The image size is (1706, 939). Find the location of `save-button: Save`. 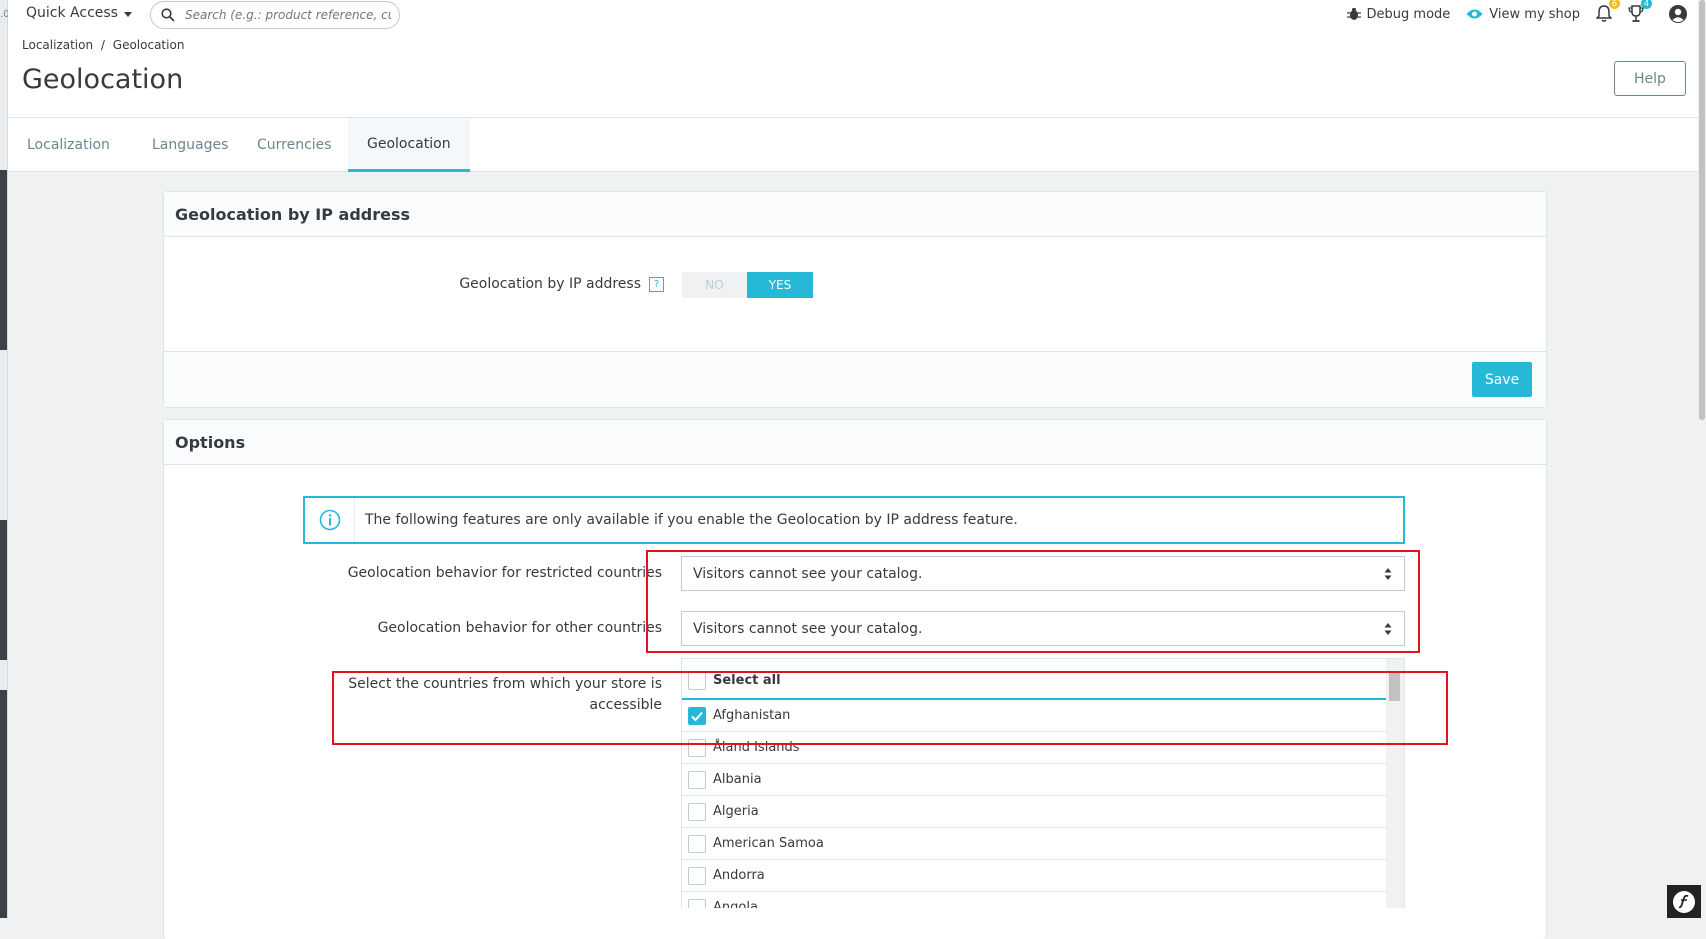

save-button: Save is located at coordinates (1502, 379).